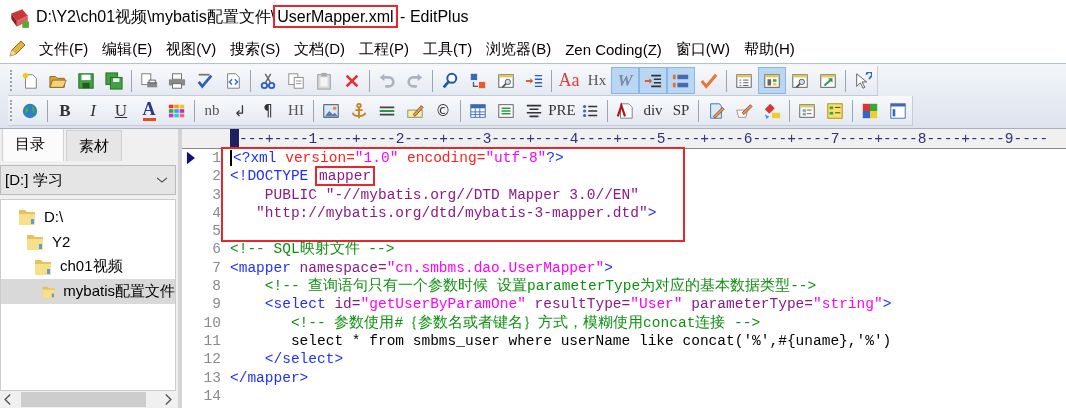 This screenshot has width=1066, height=409. What do you see at coordinates (255, 49) in the screenshot?
I see `menu-item: 搜索(S)` at bounding box center [255, 49].